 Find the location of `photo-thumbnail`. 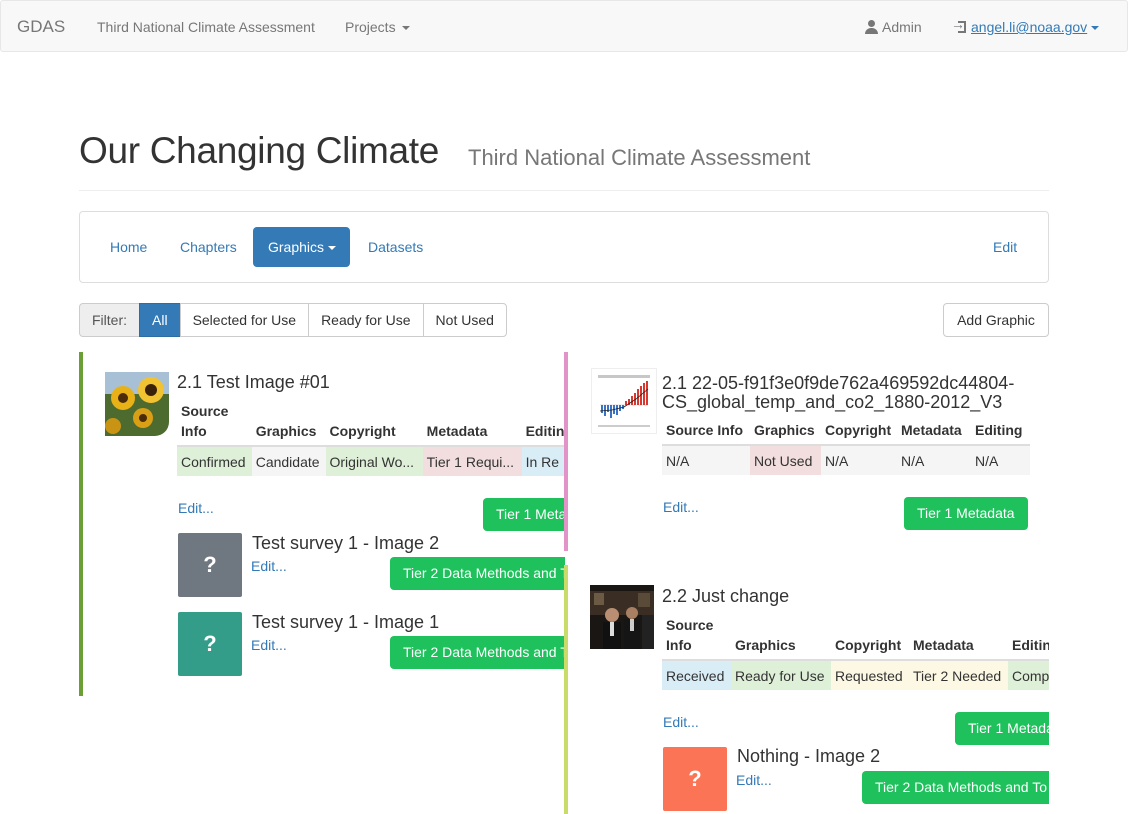

photo-thumbnail is located at coordinates (622, 617).